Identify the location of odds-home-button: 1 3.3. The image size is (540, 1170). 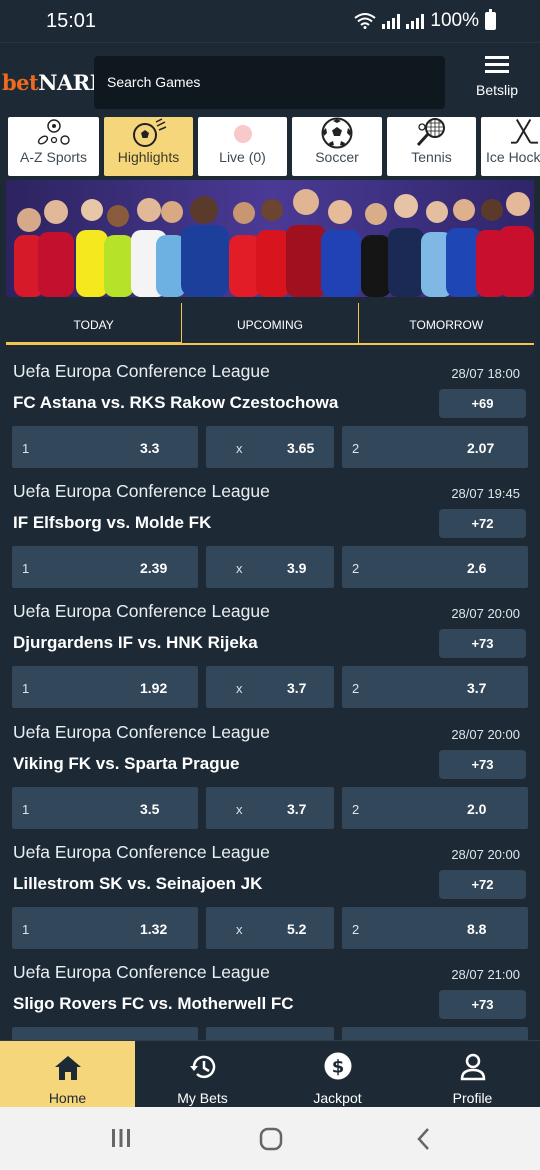
(105, 447).